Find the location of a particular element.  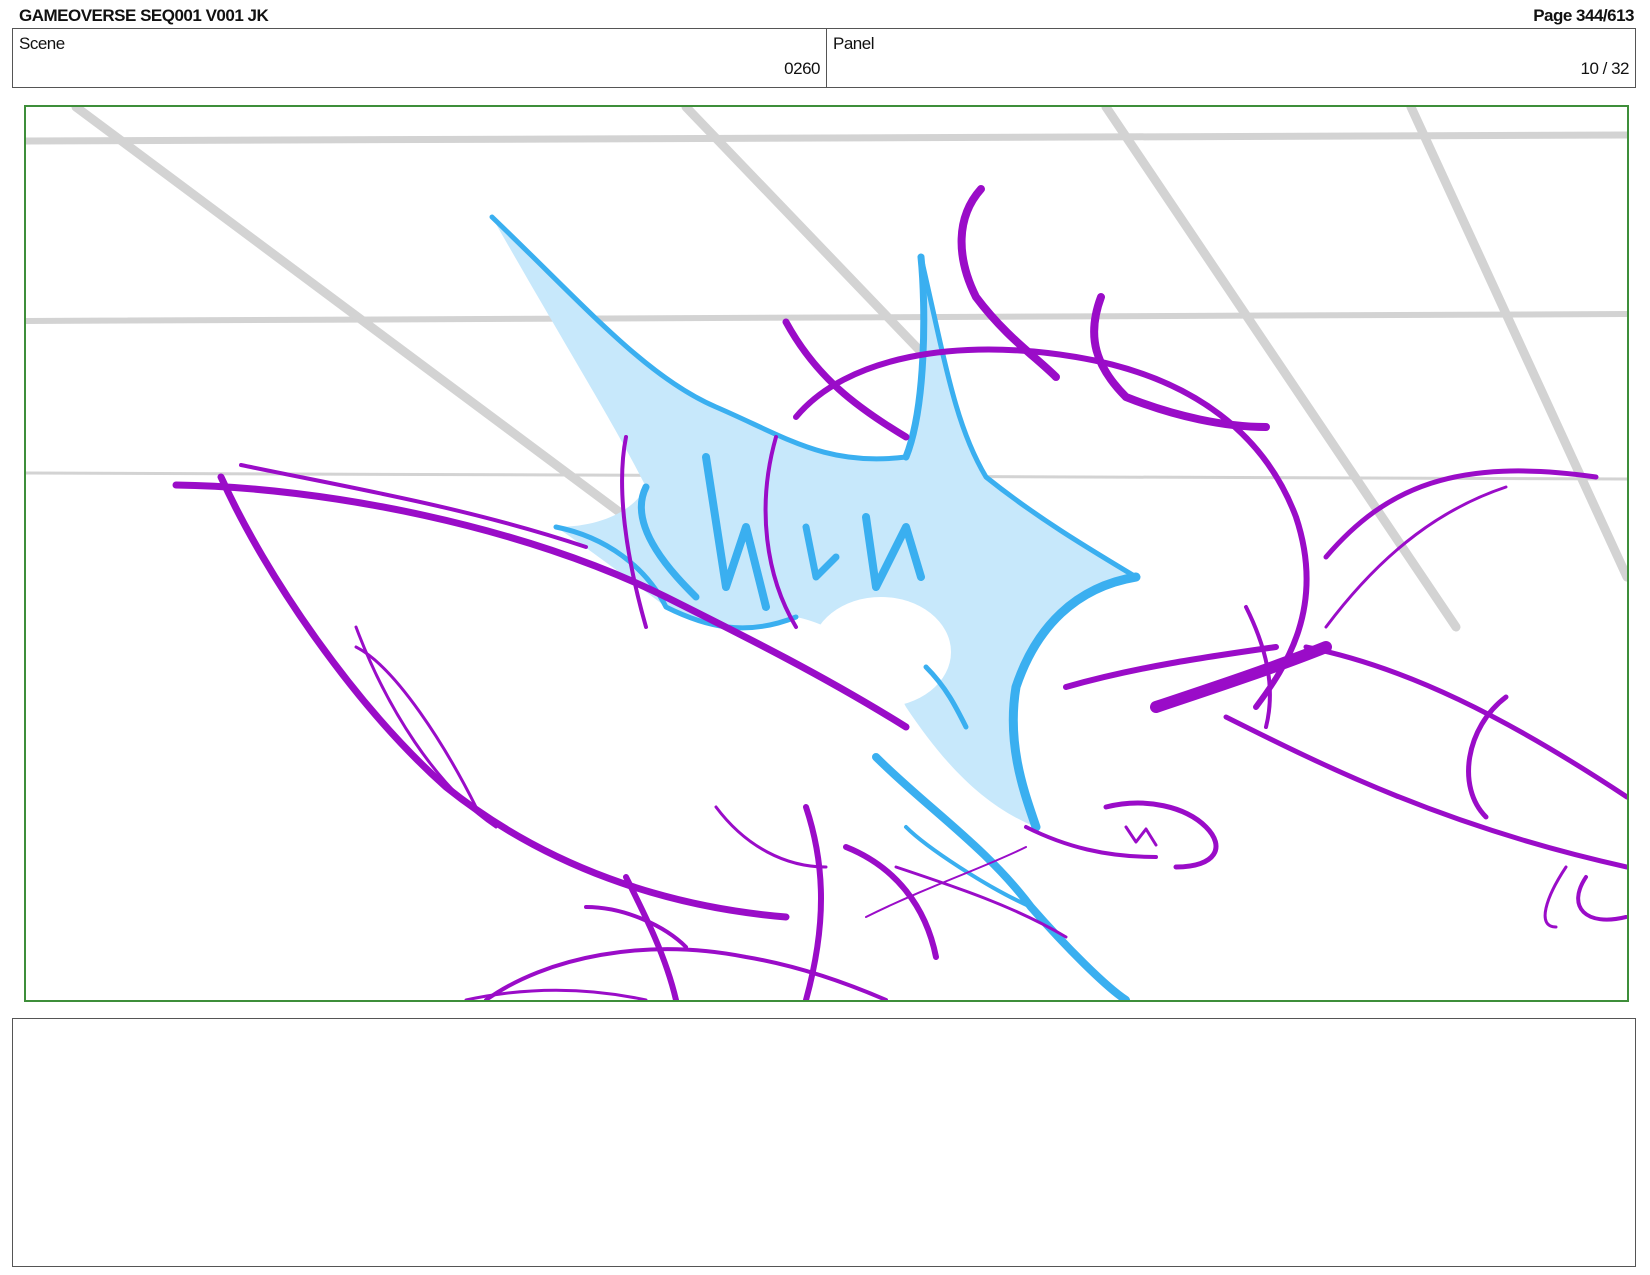

scene-label: Scene is located at coordinates (42, 43).